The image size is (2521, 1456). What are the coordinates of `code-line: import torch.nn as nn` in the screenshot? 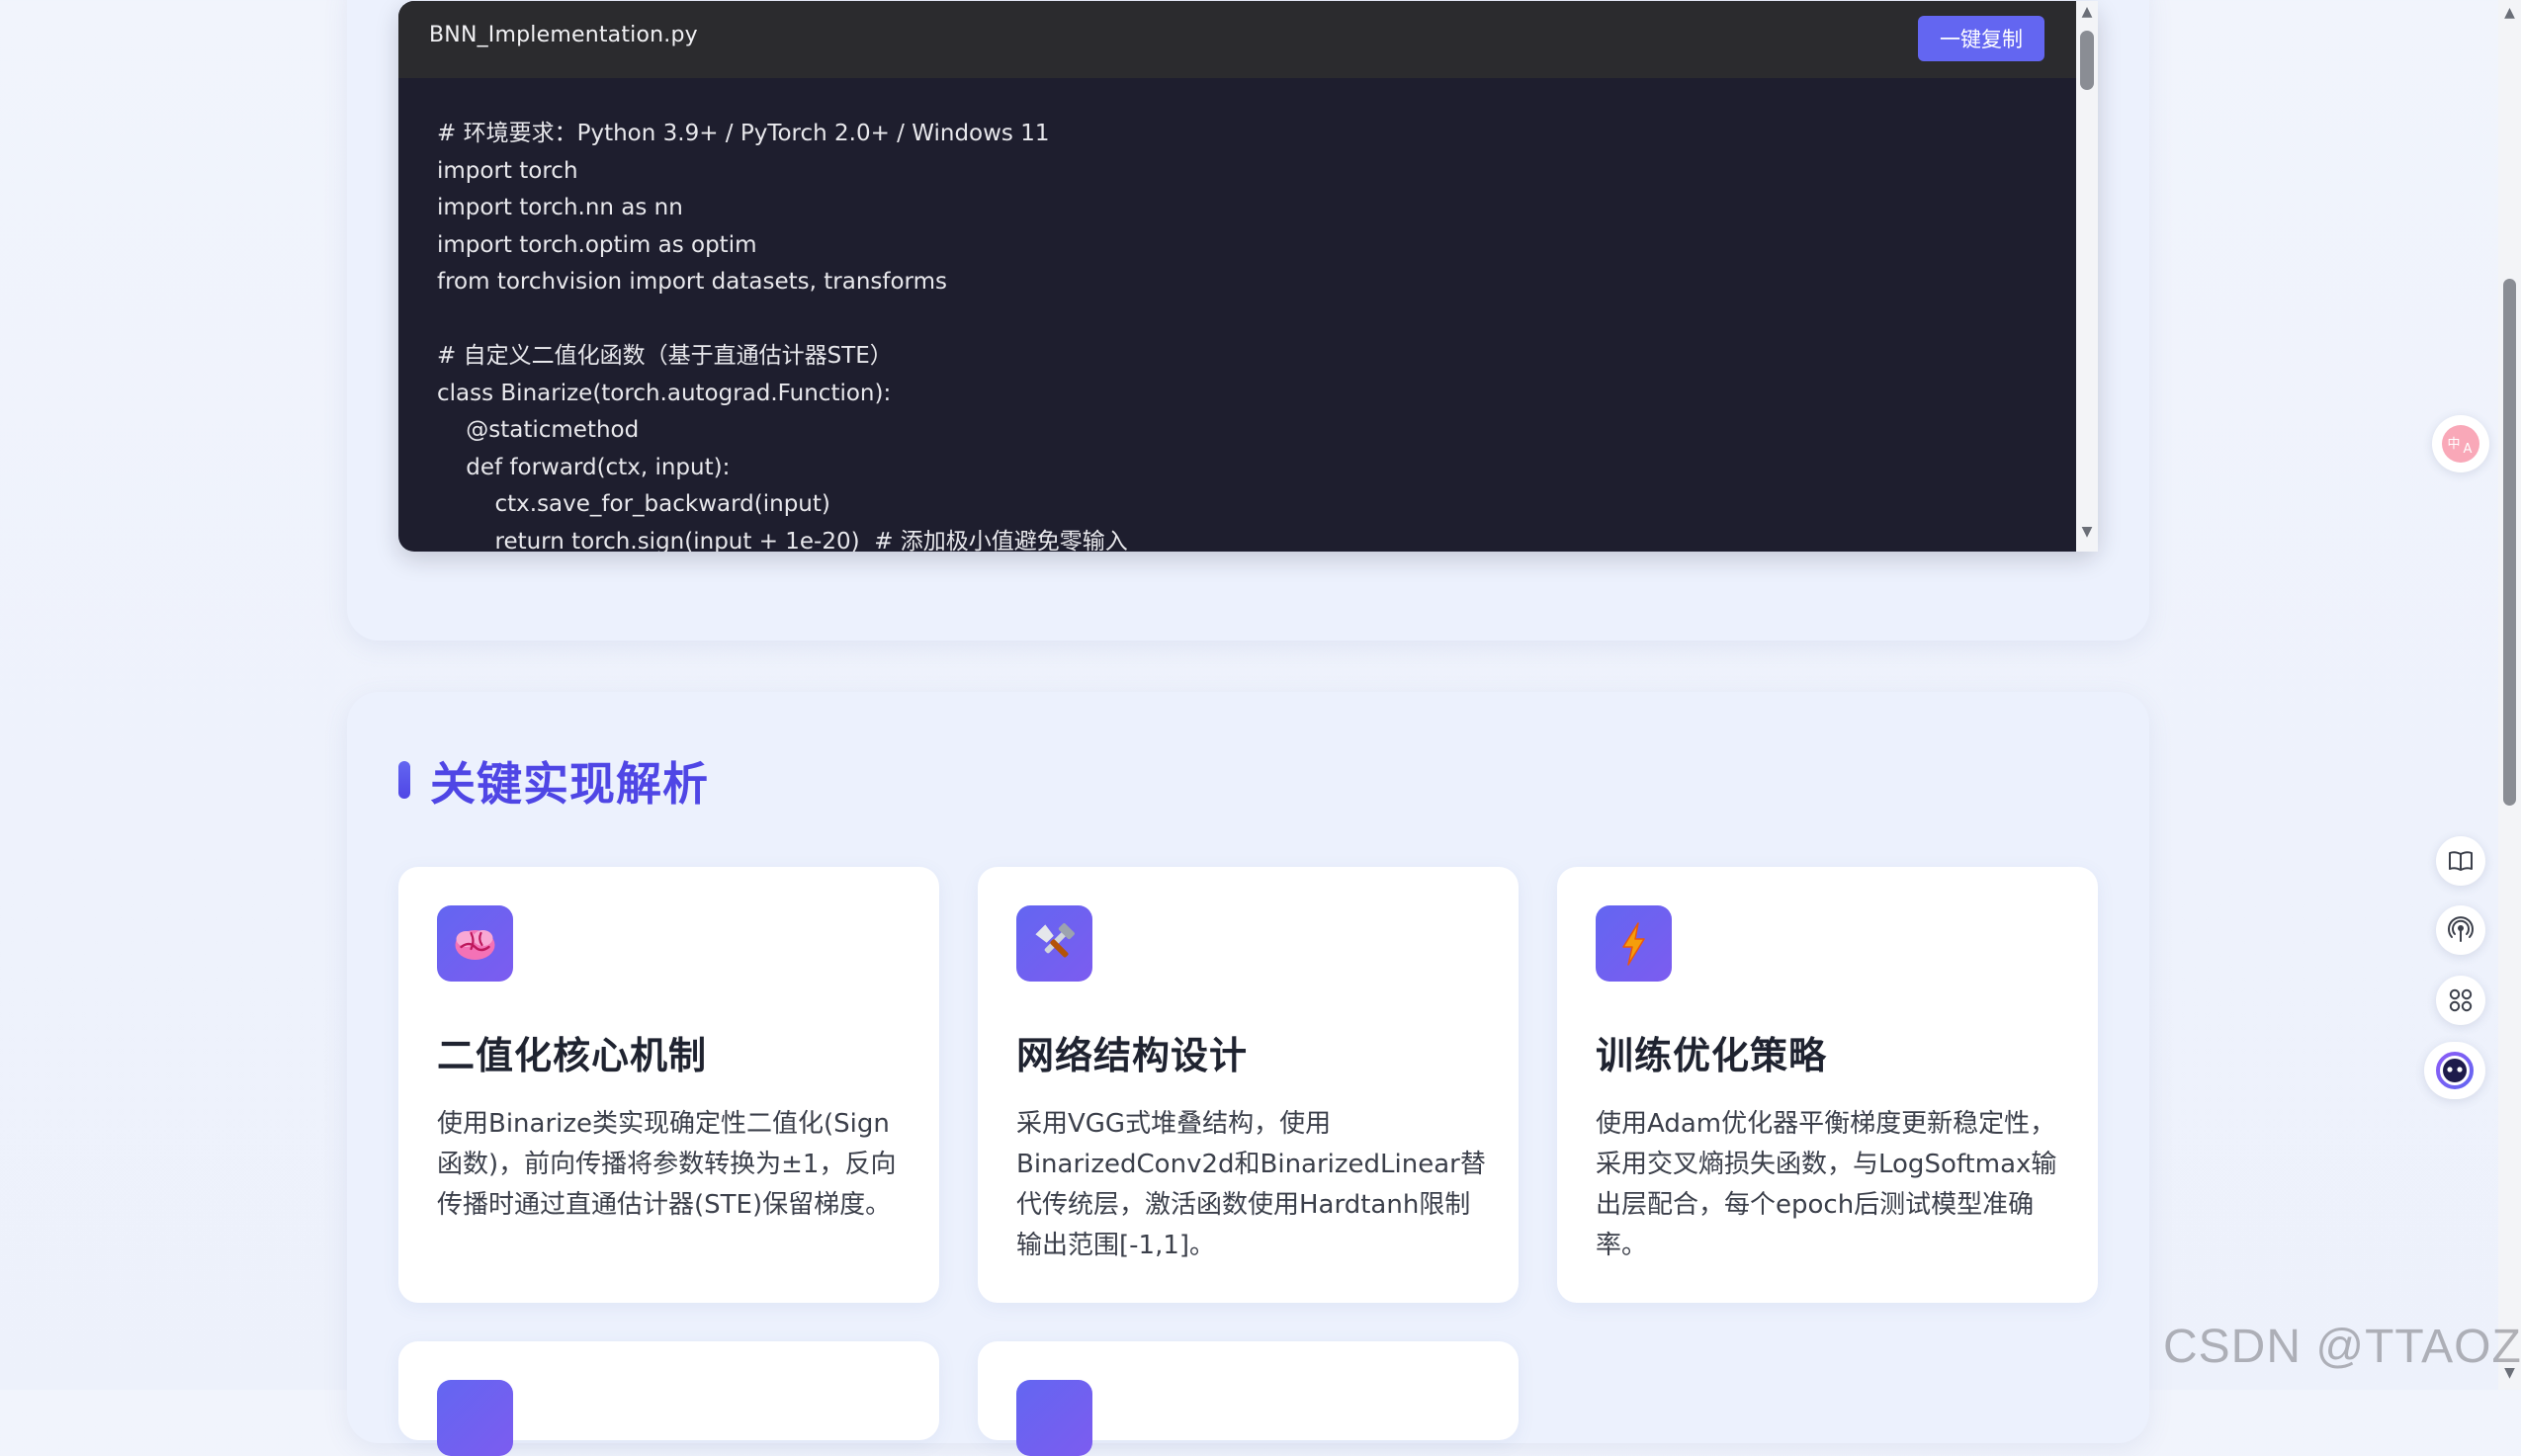 It's located at (560, 207).